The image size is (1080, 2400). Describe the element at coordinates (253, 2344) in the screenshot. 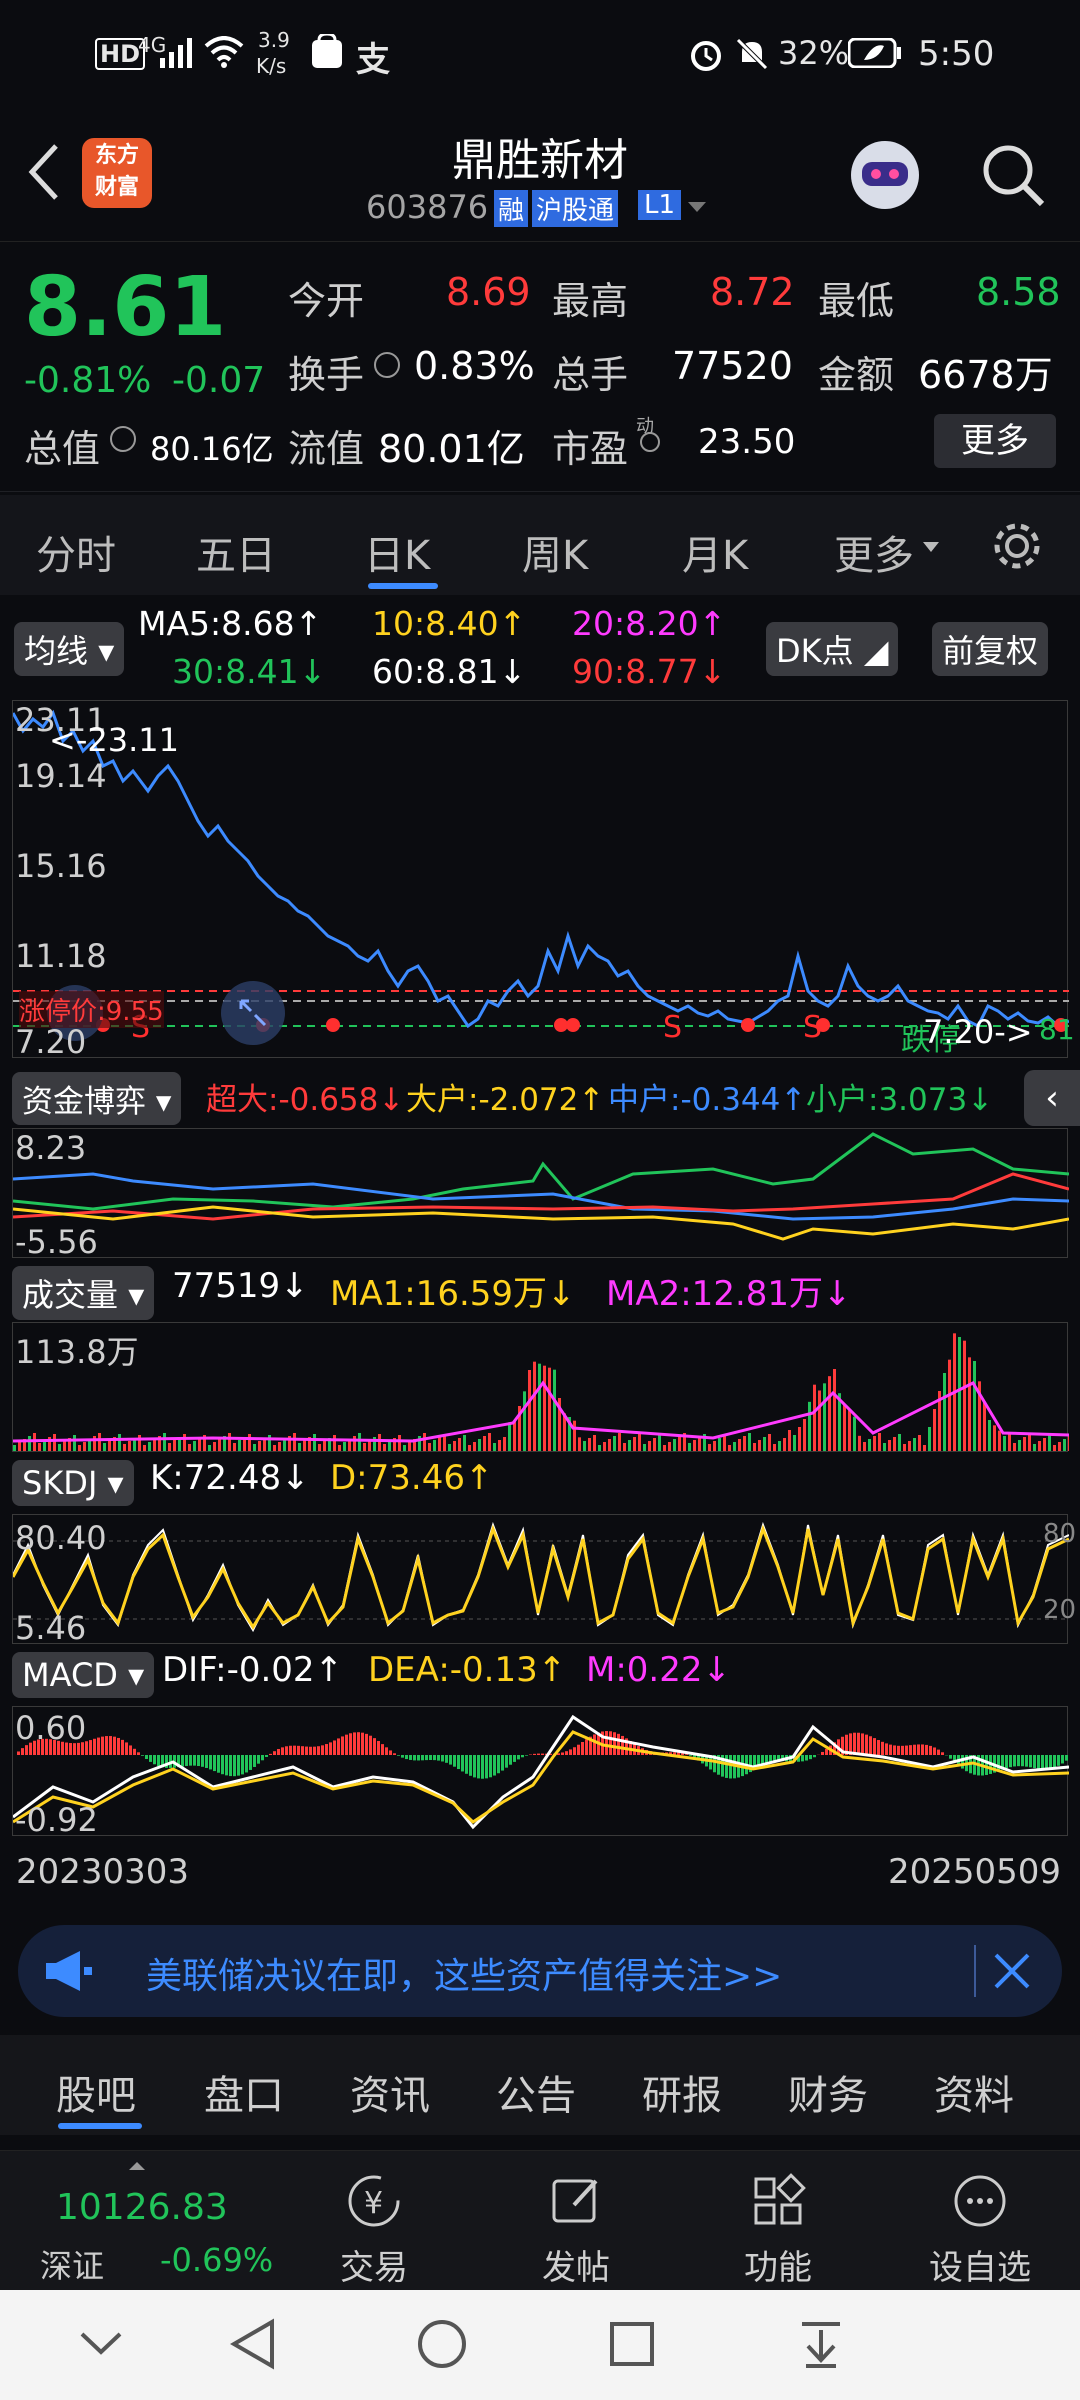

I see `back-triangle-icon` at that location.